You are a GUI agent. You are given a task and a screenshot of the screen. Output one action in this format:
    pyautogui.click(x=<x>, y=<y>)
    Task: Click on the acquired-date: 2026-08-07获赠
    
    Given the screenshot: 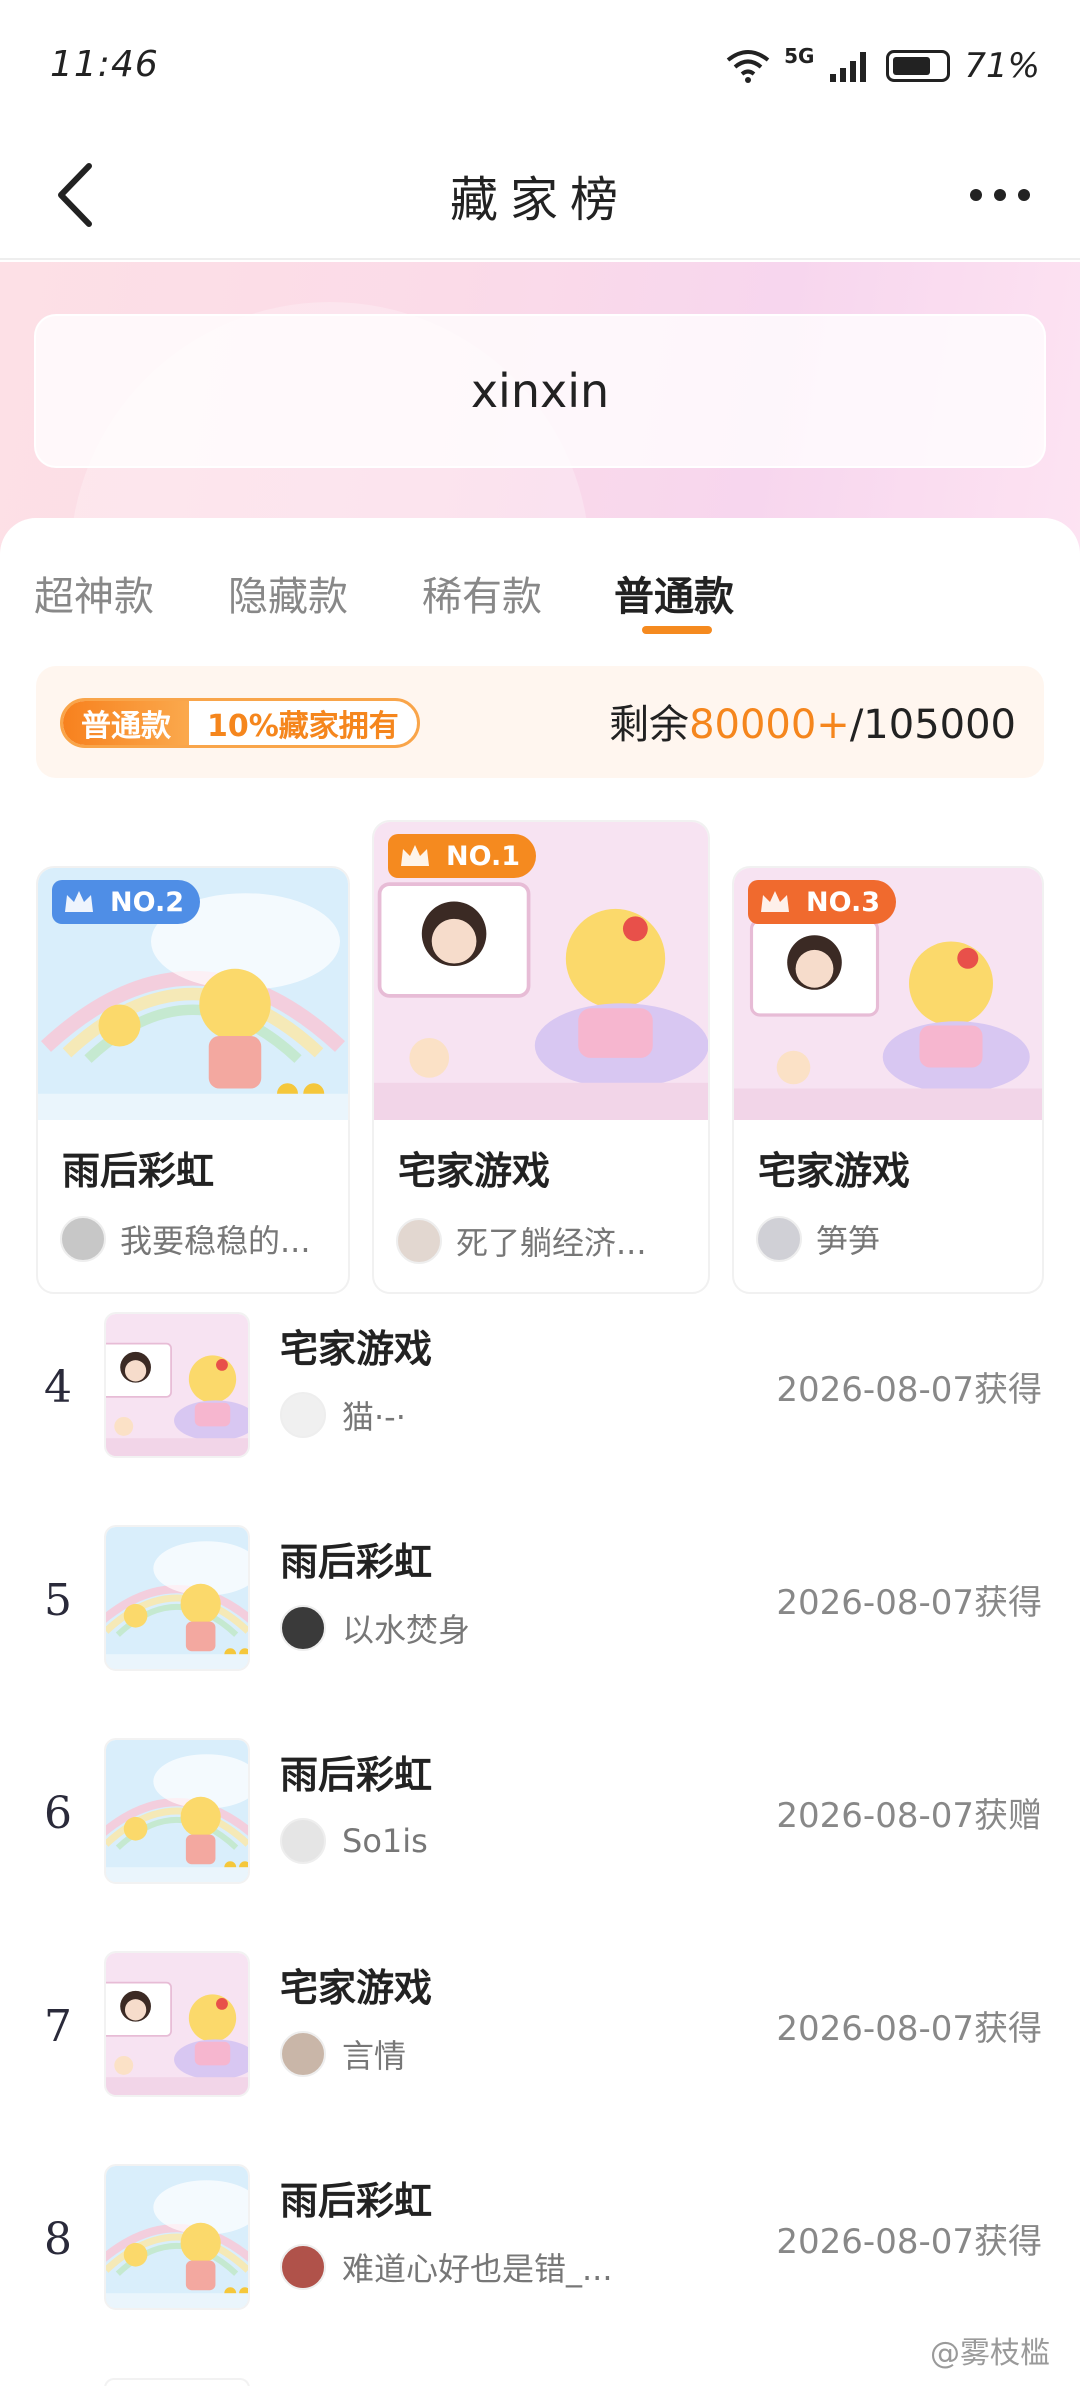 What is the action you would take?
    pyautogui.click(x=909, y=1816)
    